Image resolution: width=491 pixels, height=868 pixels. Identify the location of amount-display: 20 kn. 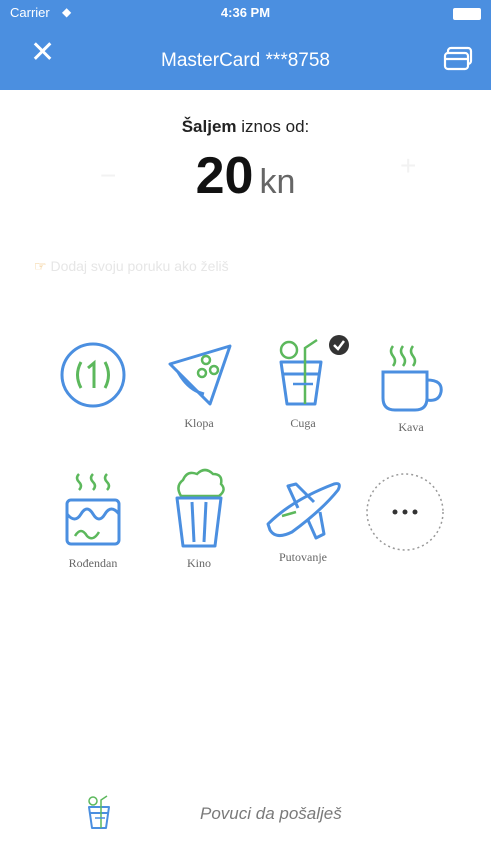
(245, 176).